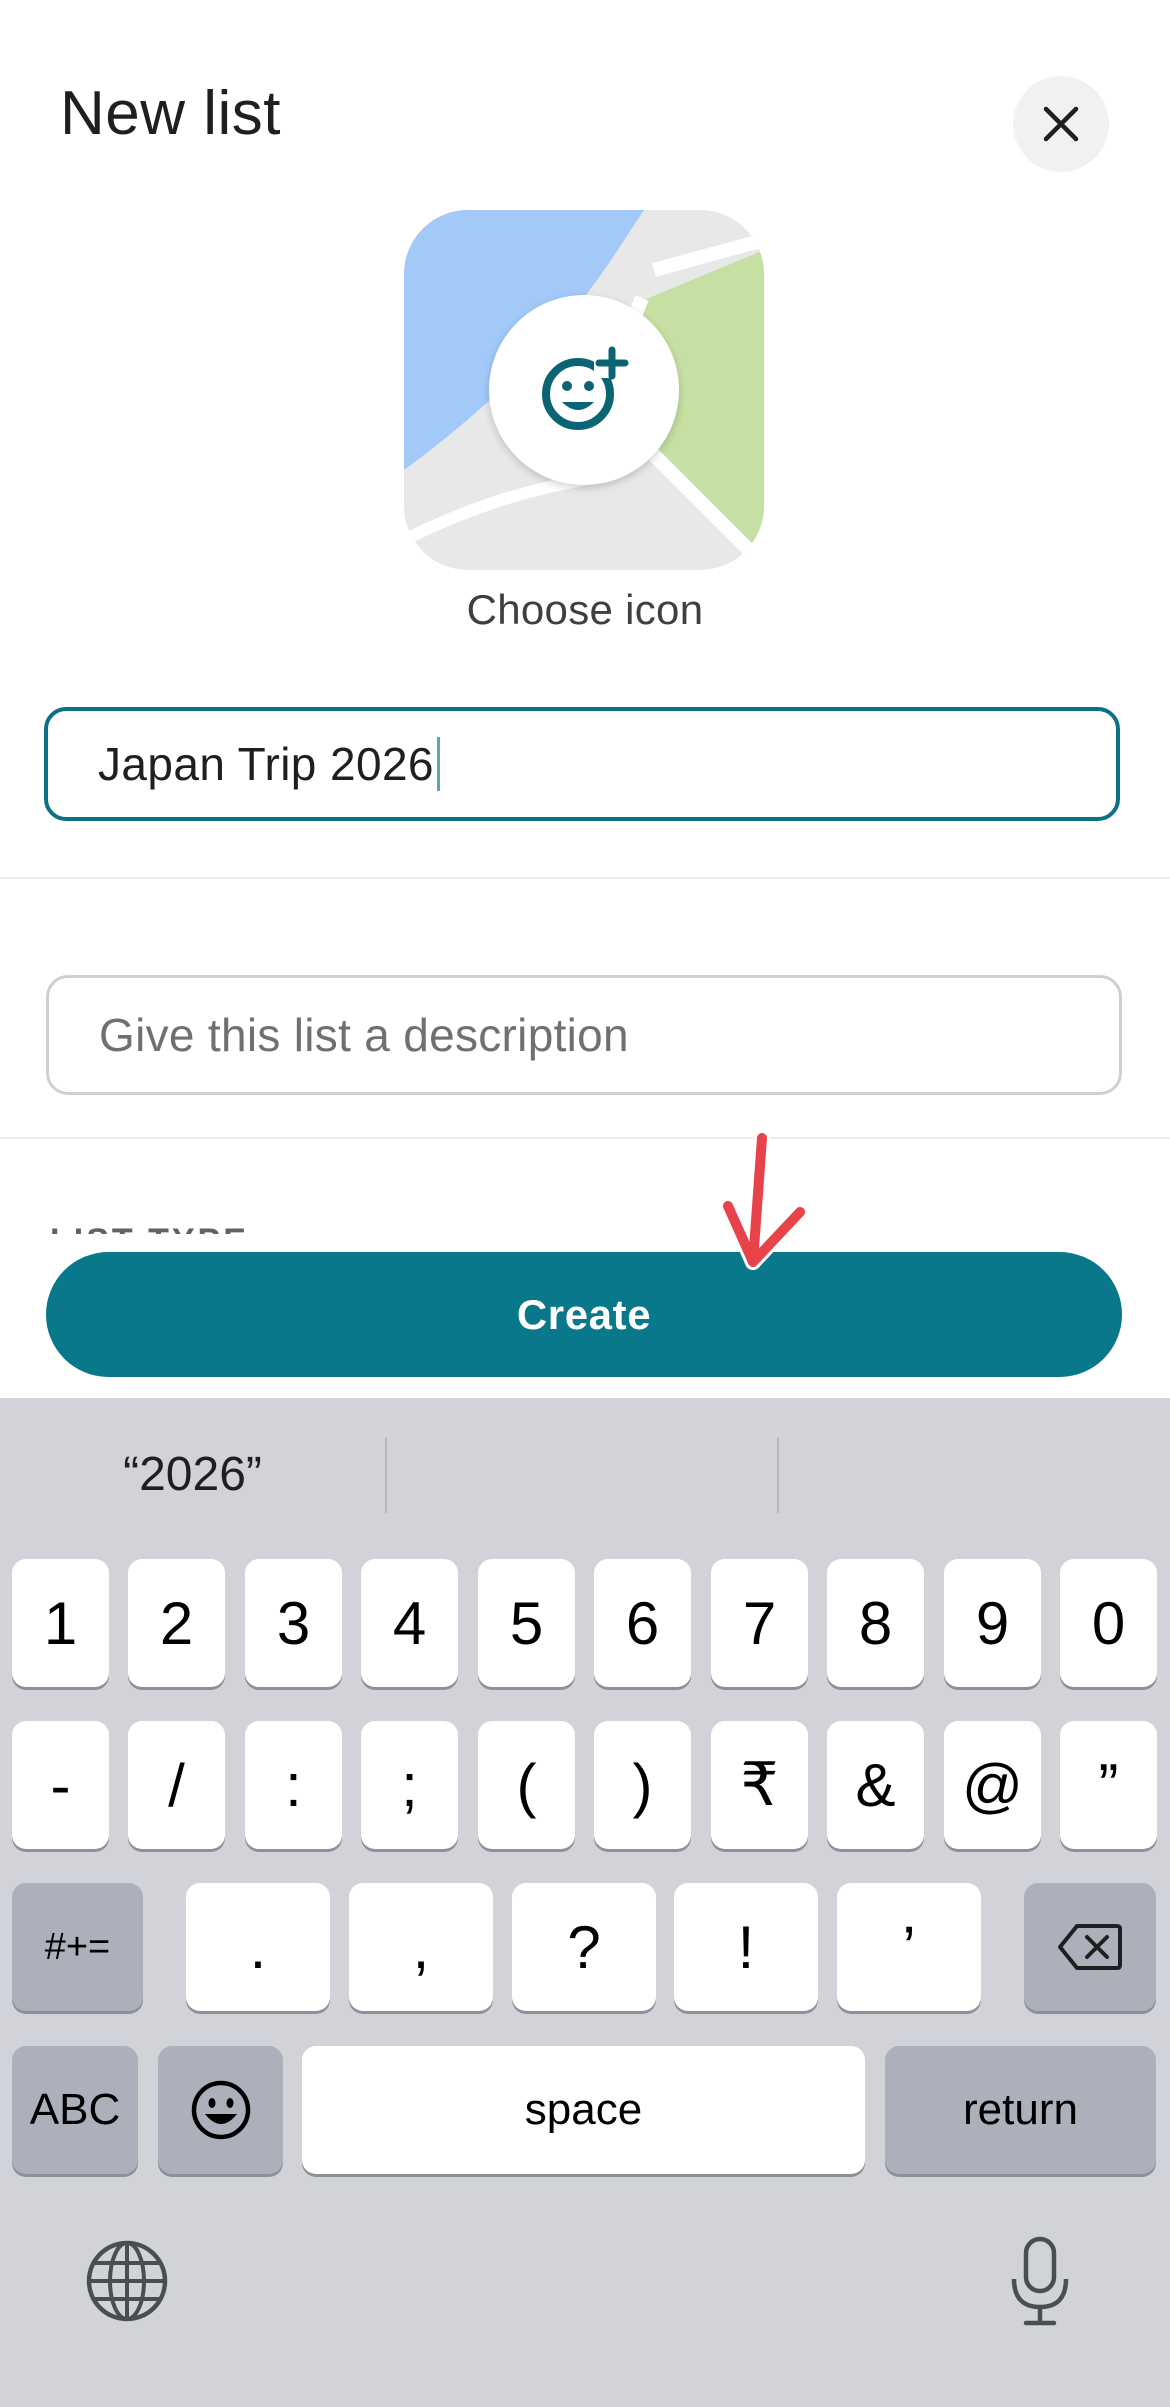 The width and height of the screenshot is (1170, 2407). What do you see at coordinates (642, 1785) in the screenshot?
I see `key-close-paren: )` at bounding box center [642, 1785].